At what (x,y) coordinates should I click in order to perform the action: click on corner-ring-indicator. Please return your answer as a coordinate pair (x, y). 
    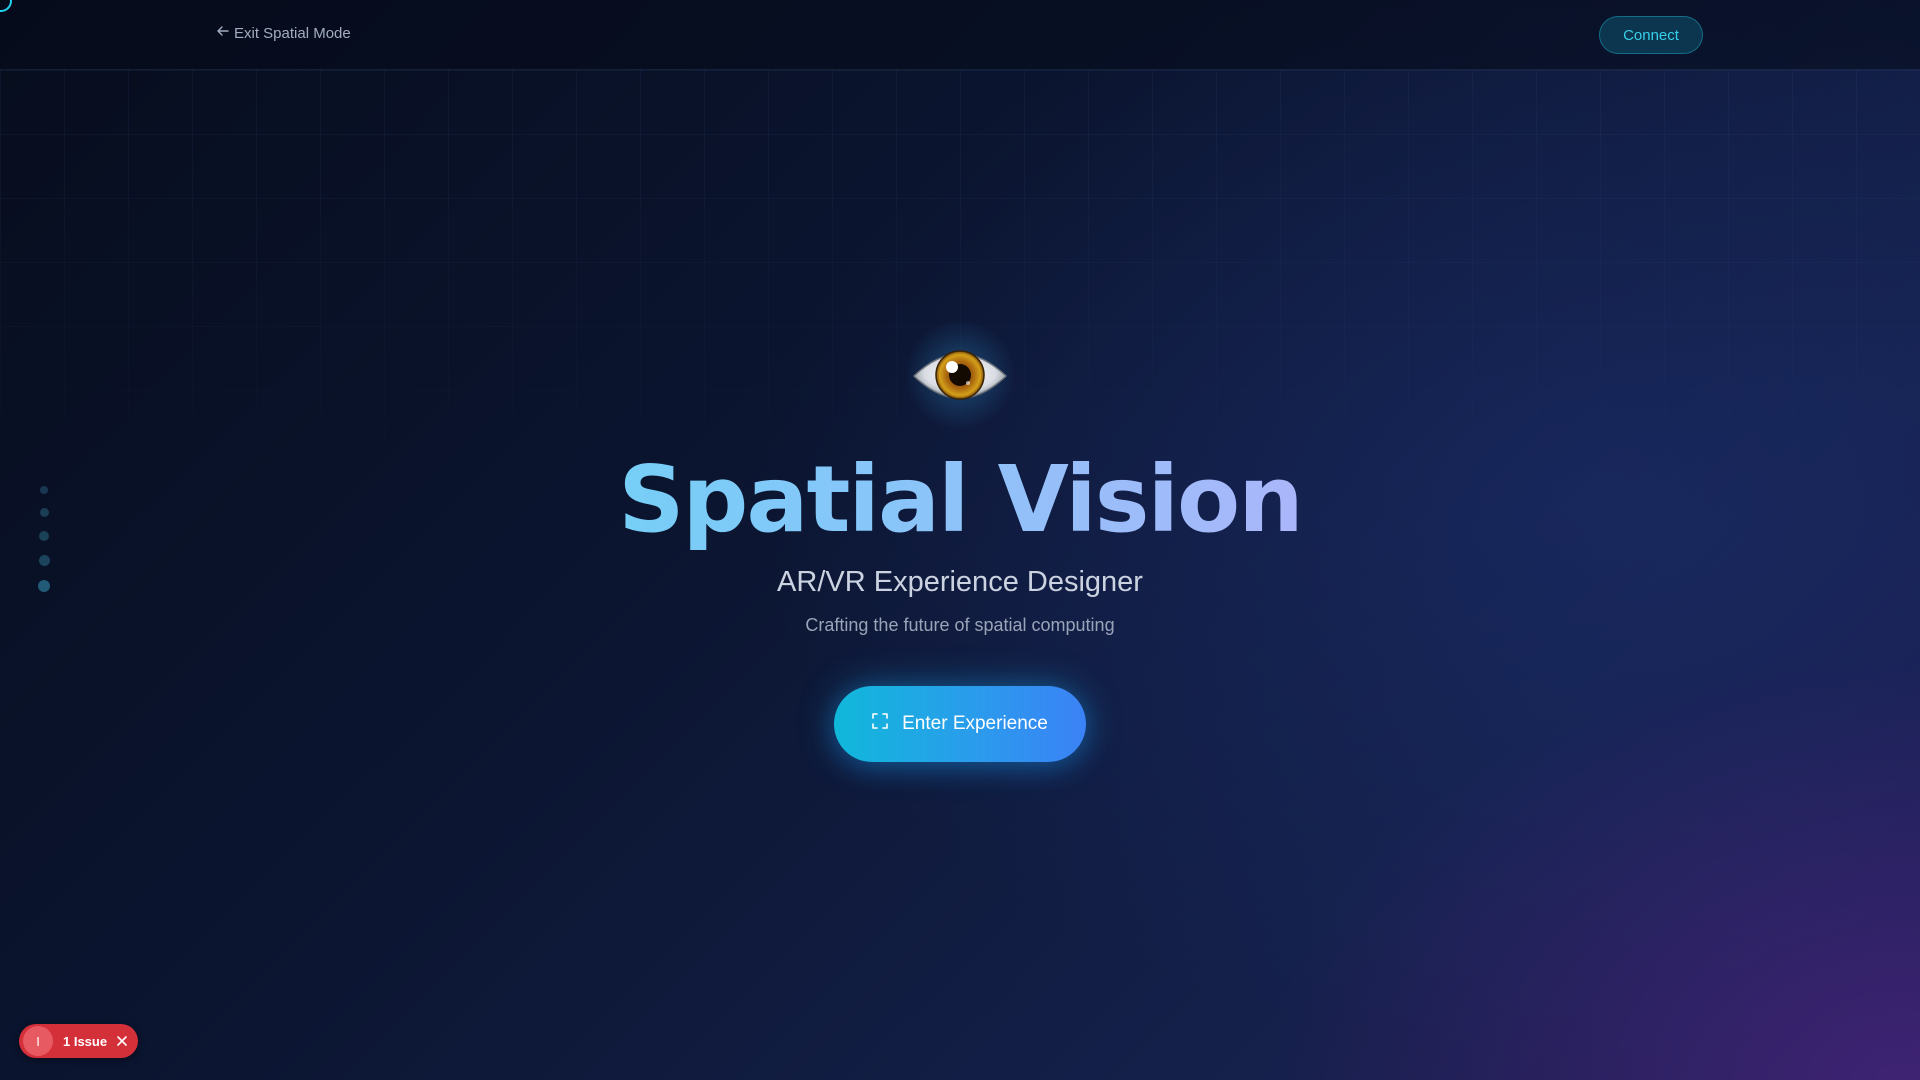
    Looking at the image, I should click on (6, 6).